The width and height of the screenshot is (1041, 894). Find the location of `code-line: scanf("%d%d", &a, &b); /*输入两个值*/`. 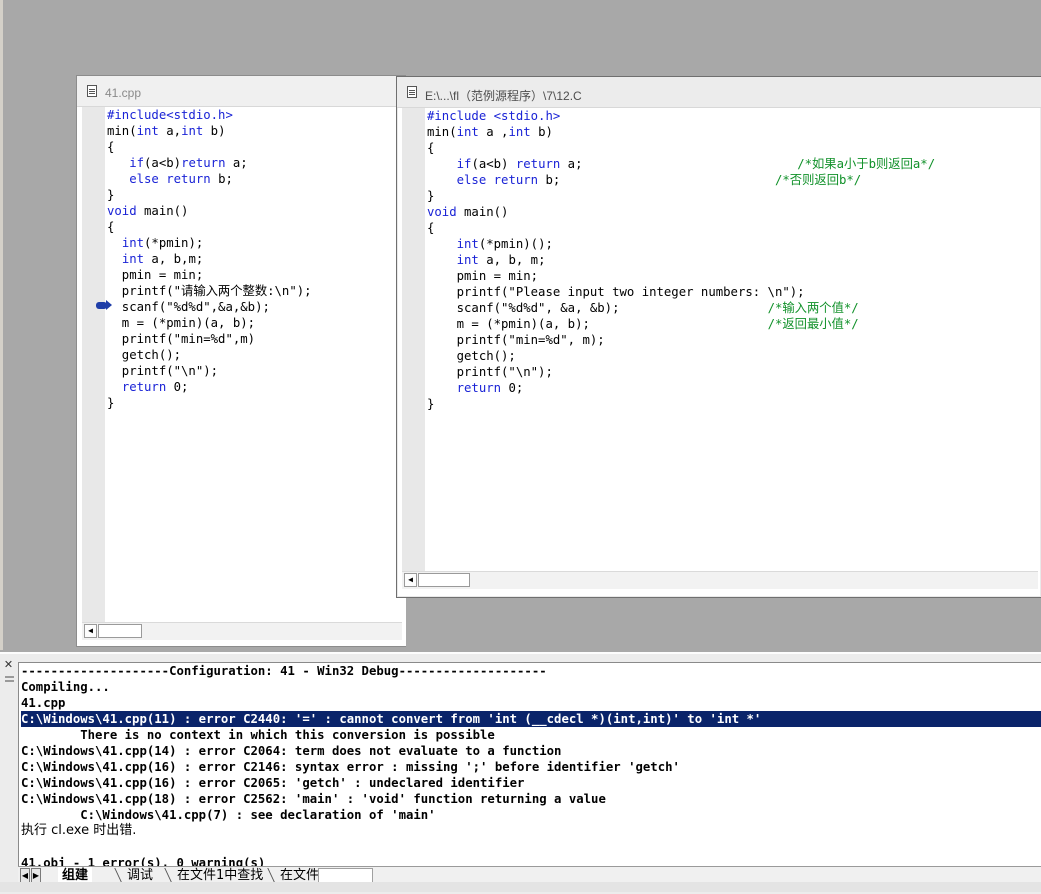

code-line: scanf("%d%d", &a, &b); /*输入两个值*/ is located at coordinates (734, 308).